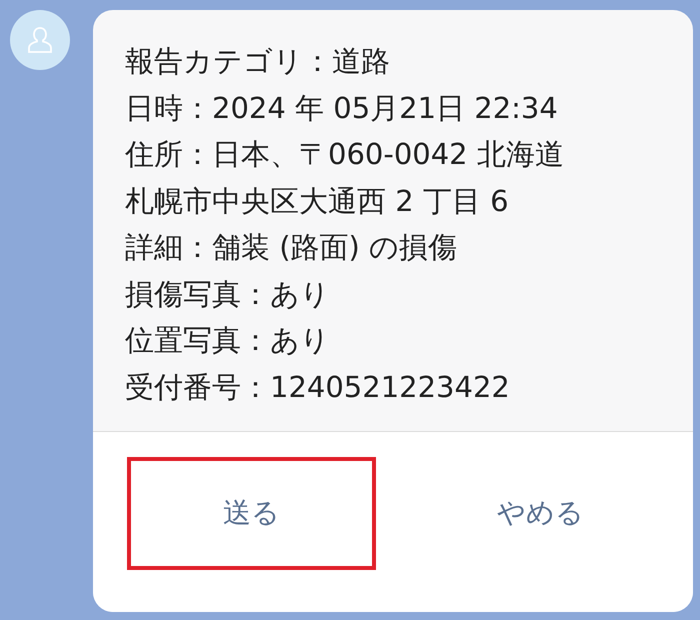 This screenshot has width=700, height=620. What do you see at coordinates (228, 294) in the screenshot?
I see `message-line: 損傷写真：あり` at bounding box center [228, 294].